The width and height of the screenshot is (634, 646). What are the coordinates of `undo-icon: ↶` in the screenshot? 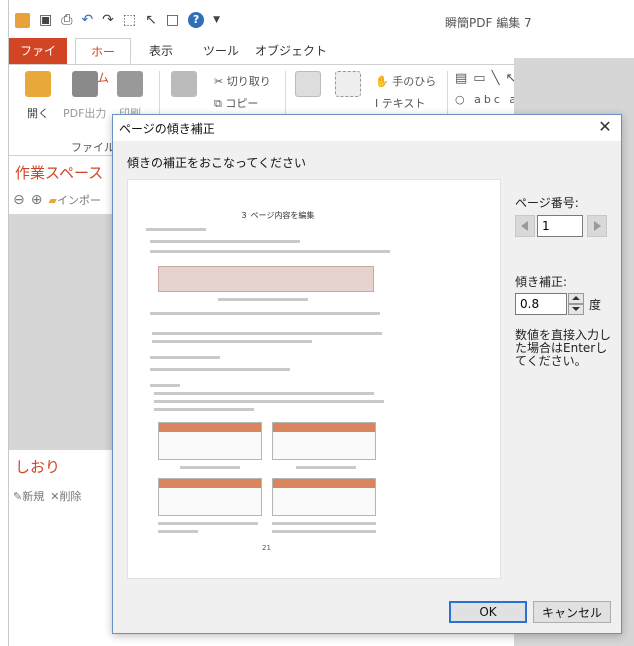 It's located at (87, 20).